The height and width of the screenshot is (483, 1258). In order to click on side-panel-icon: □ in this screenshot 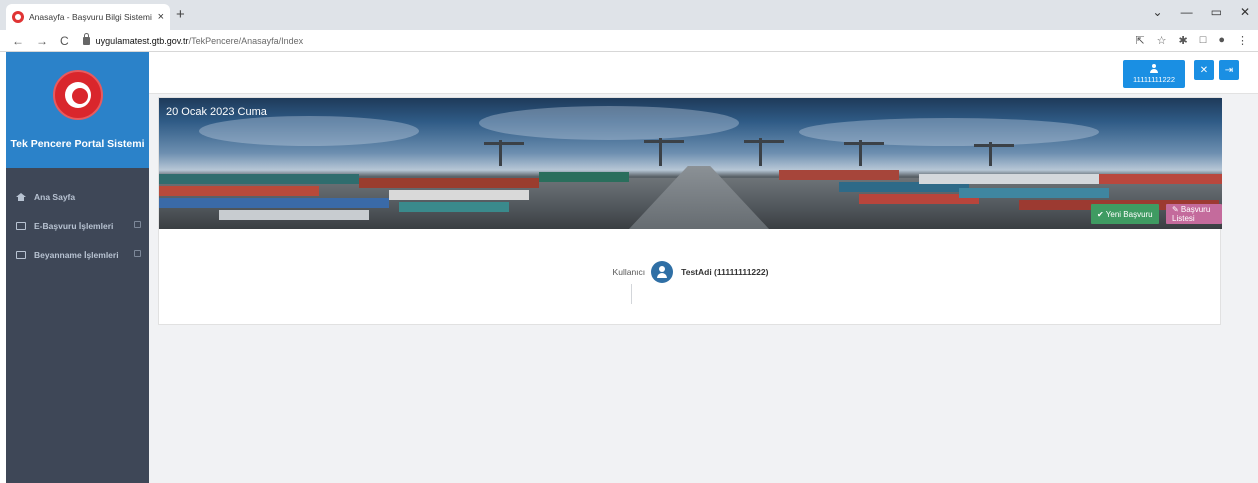, I will do `click(1203, 40)`.